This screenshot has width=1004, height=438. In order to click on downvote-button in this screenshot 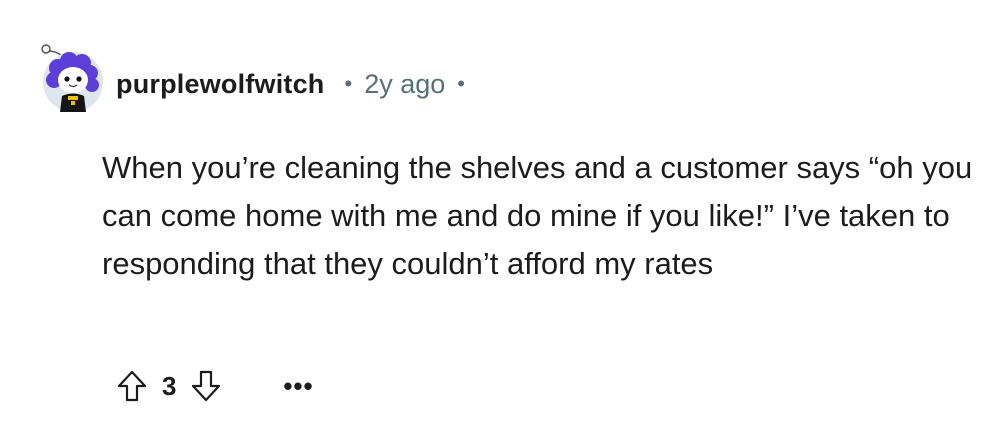, I will do `click(206, 386)`.